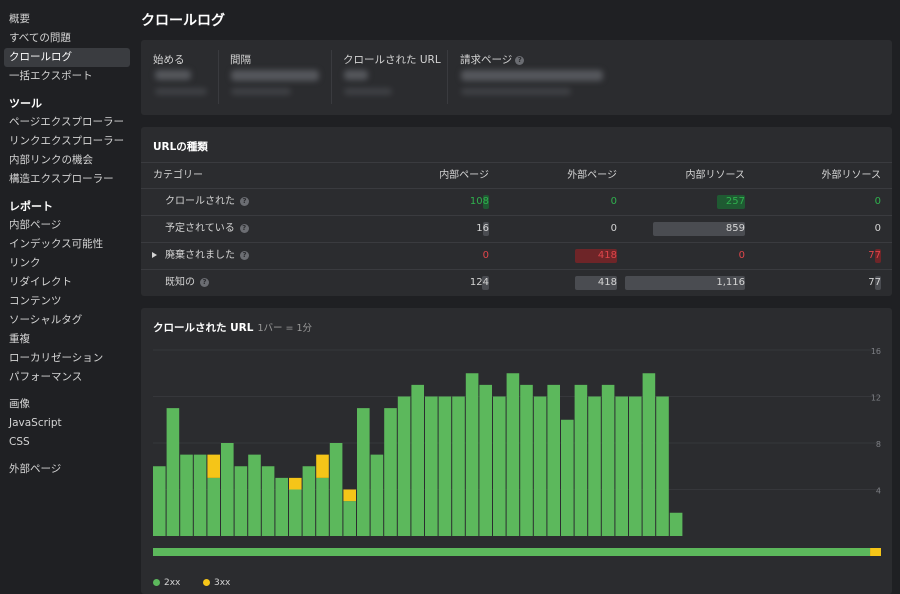 This screenshot has width=900, height=594. I want to click on stat-started-label: 始める, so click(169, 60).